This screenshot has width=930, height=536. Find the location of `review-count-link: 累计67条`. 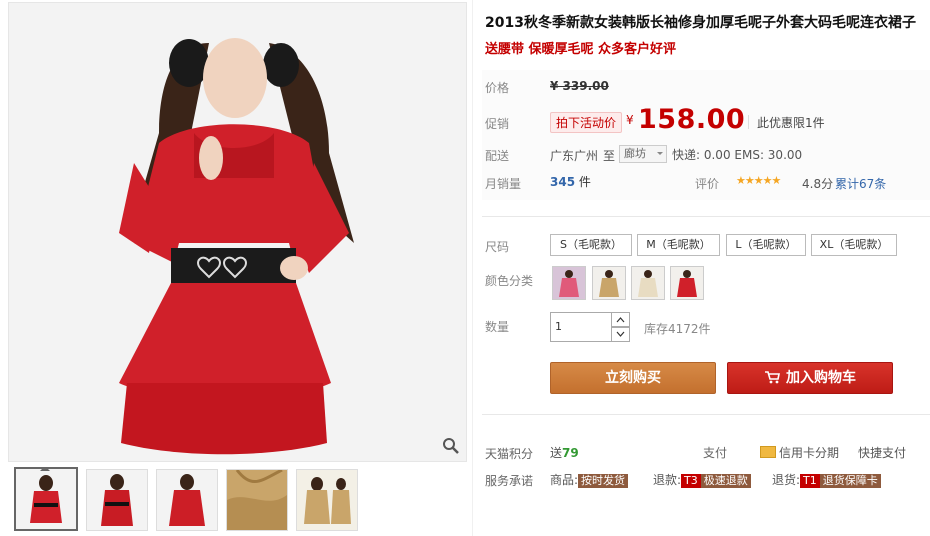

review-count-link: 累计67条 is located at coordinates (860, 183).